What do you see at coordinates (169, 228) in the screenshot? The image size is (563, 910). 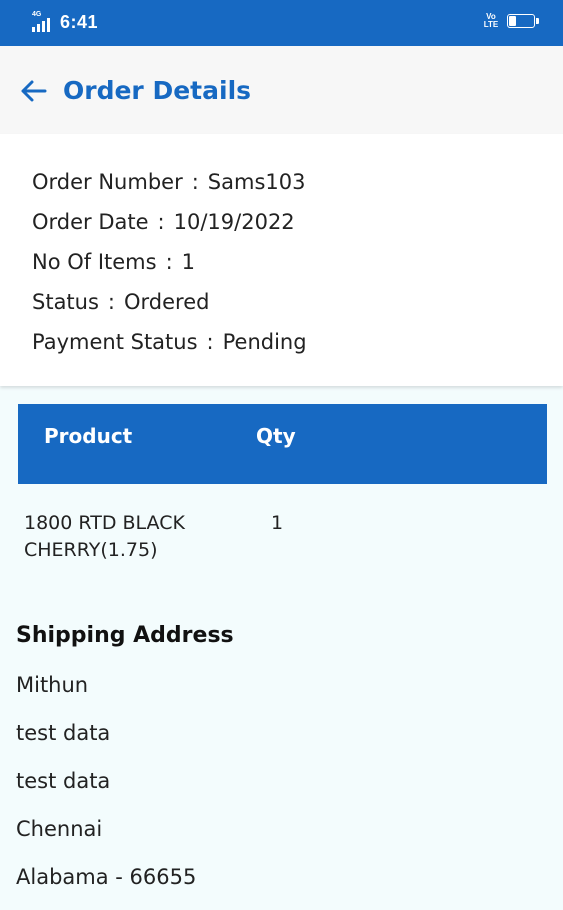 I see `order-date-row: Order Date:10/19/2022` at bounding box center [169, 228].